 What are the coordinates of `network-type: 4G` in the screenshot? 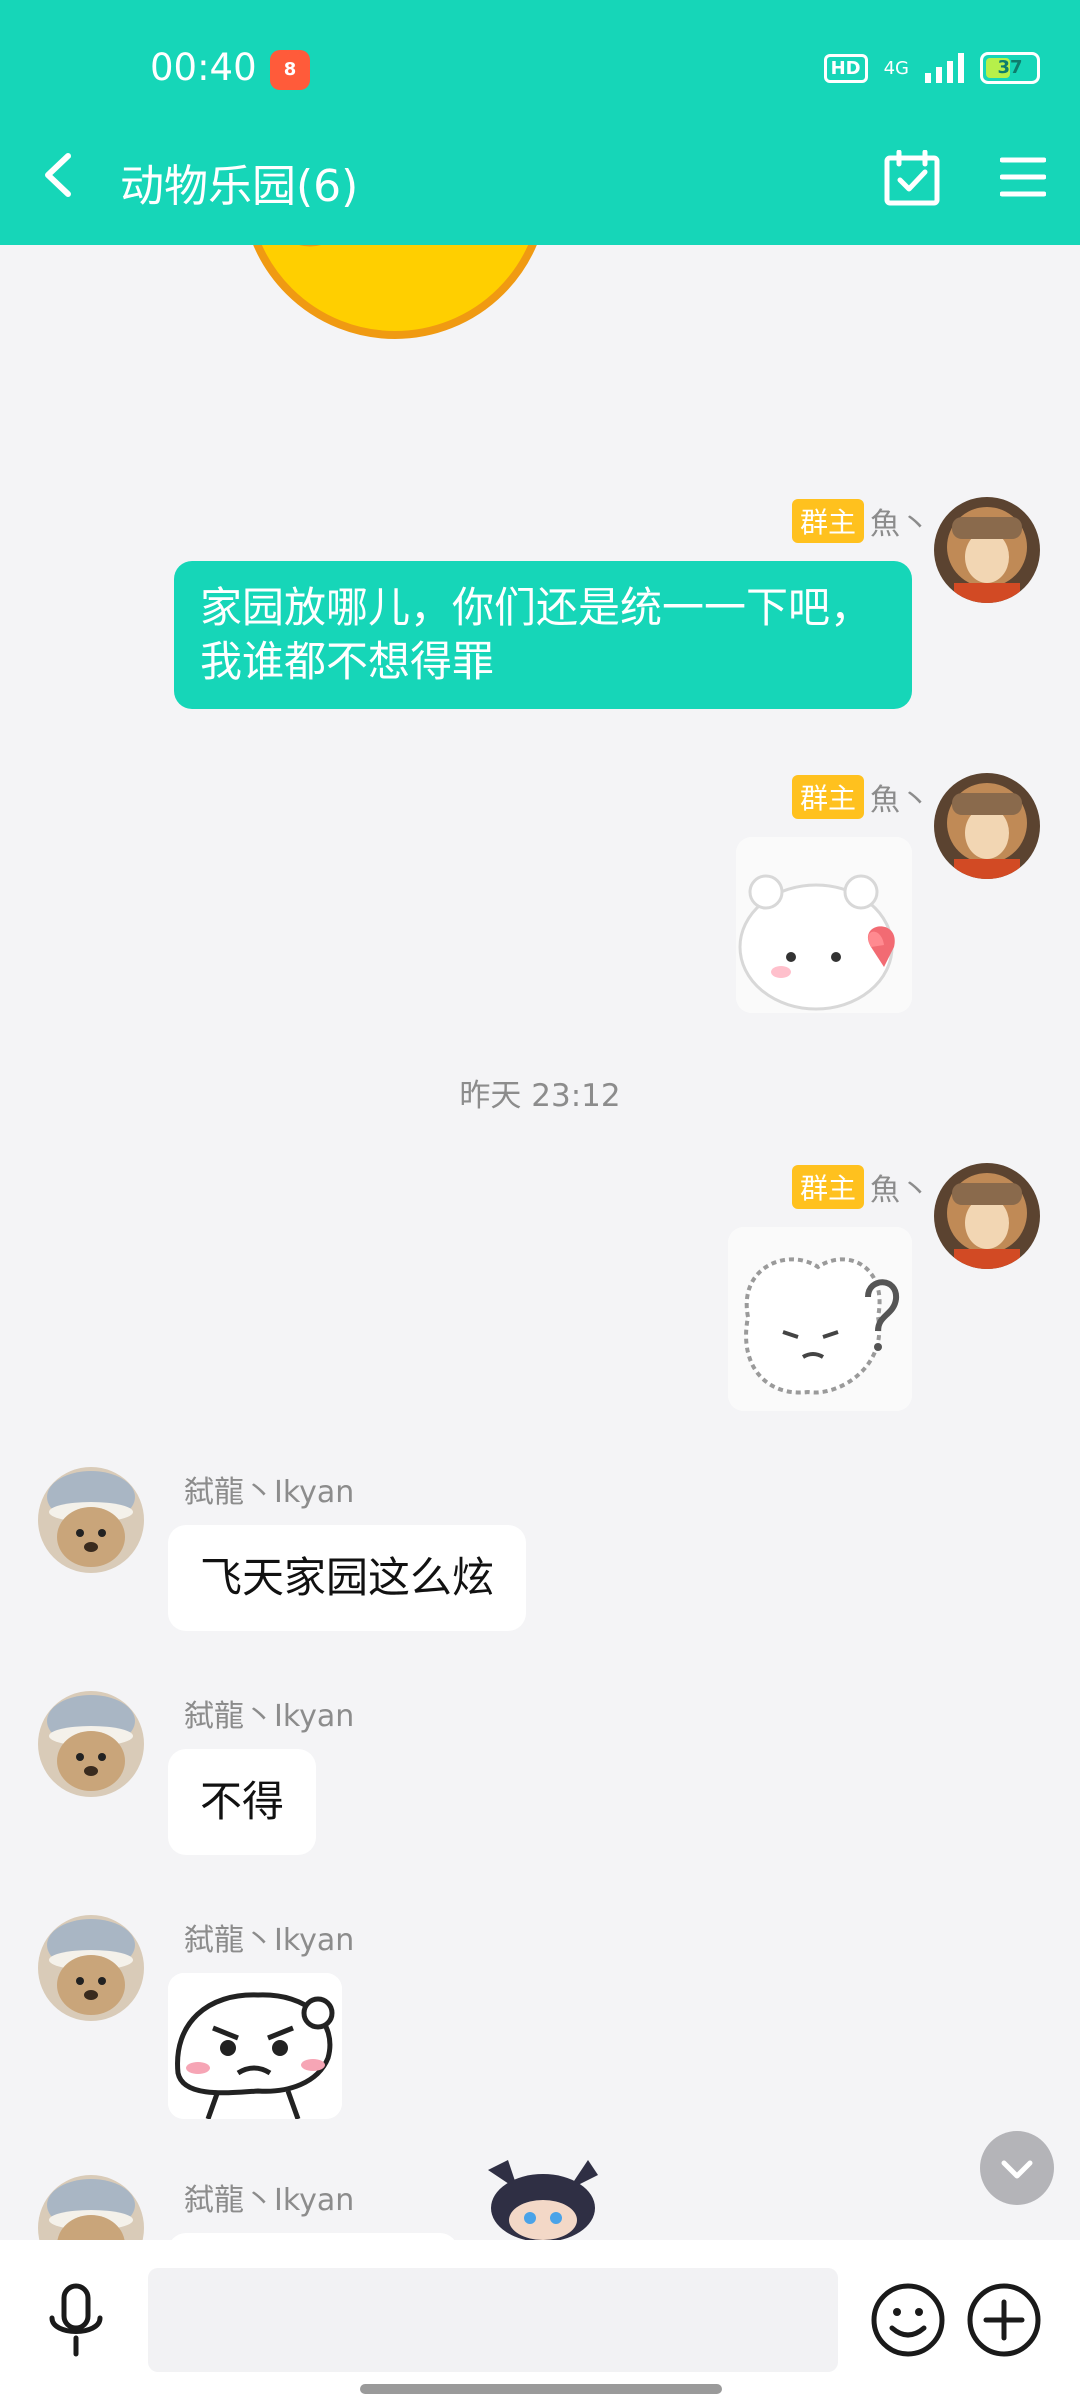 It's located at (896, 68).